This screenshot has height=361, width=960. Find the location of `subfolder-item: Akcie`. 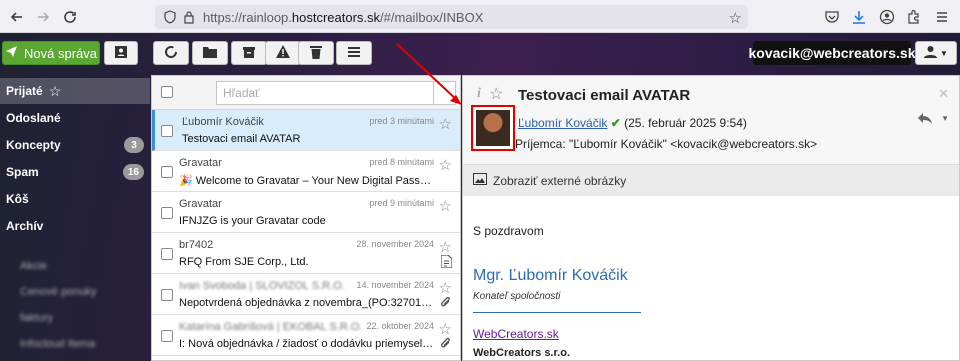

subfolder-item: Akcie is located at coordinates (33, 266).